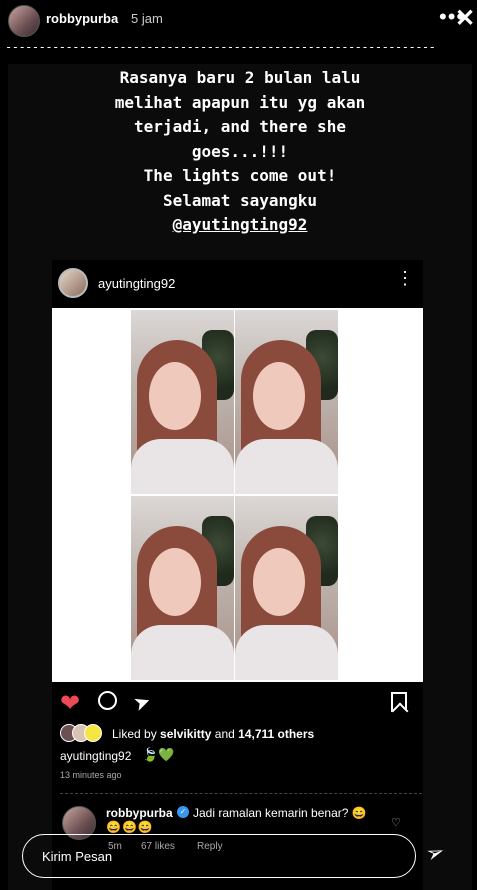 The height and width of the screenshot is (890, 477). Describe the element at coordinates (396, 822) in the screenshot. I see `comment-like-icon: ♡` at that location.